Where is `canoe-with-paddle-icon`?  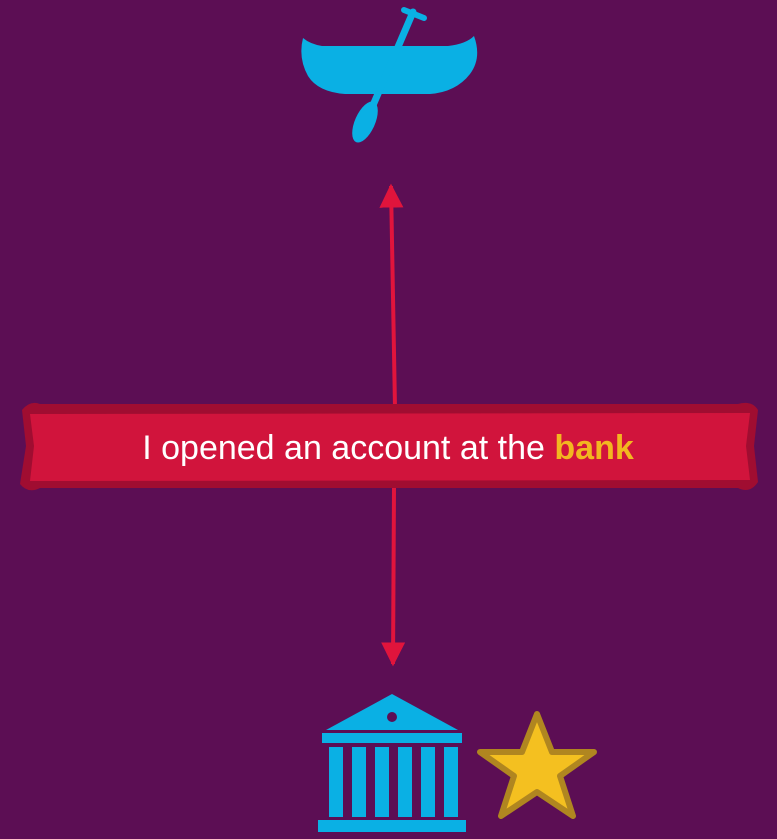 canoe-with-paddle-icon is located at coordinates (389, 75).